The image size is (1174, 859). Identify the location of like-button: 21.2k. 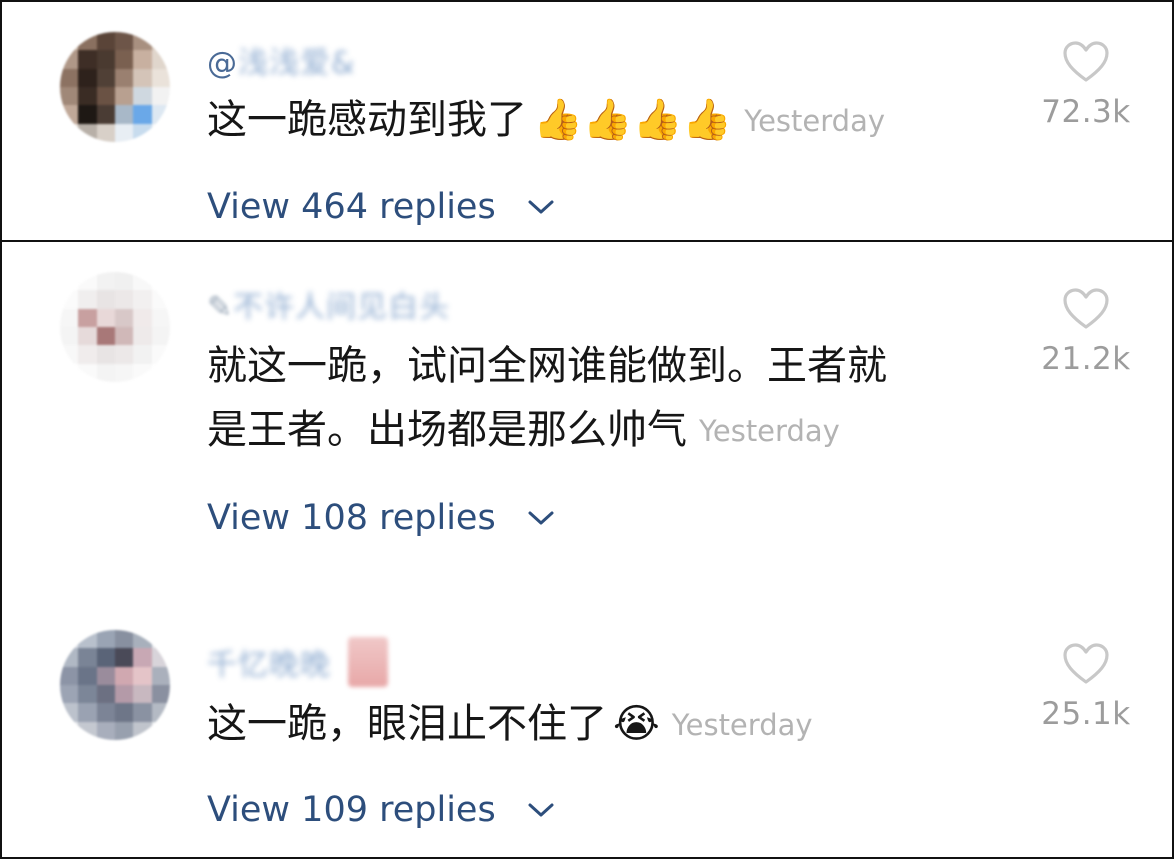
(1086, 332).